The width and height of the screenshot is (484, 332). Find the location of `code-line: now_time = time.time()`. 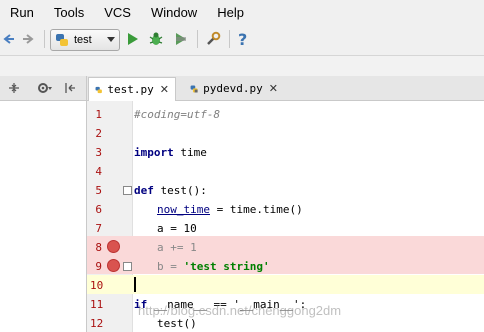

code-line: now_time = time.time() is located at coordinates (230, 209).